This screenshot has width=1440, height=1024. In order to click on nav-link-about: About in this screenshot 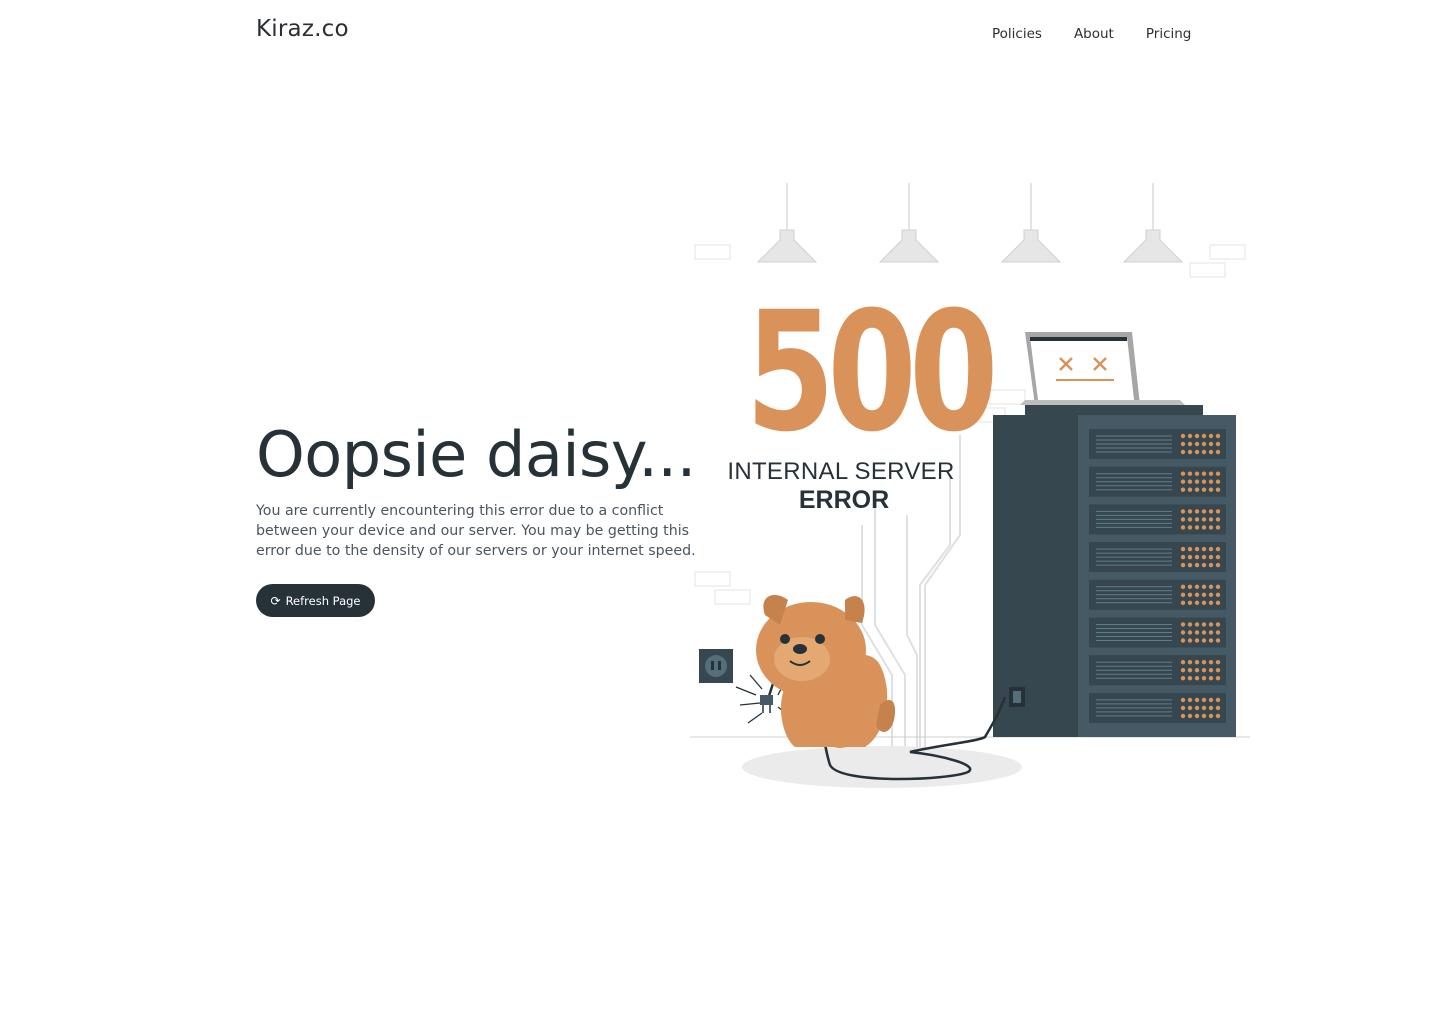, I will do `click(1094, 34)`.